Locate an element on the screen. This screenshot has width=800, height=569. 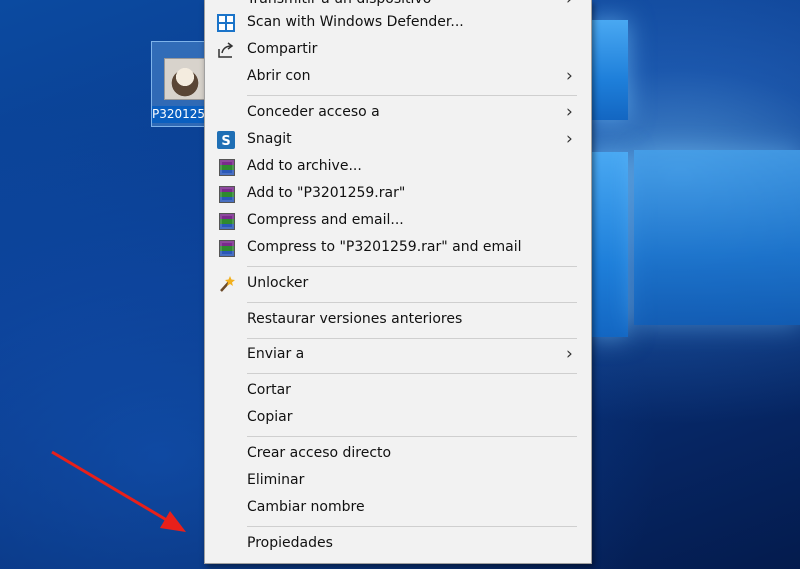
menu-item-label: Copiar is located at coordinates (270, 417).